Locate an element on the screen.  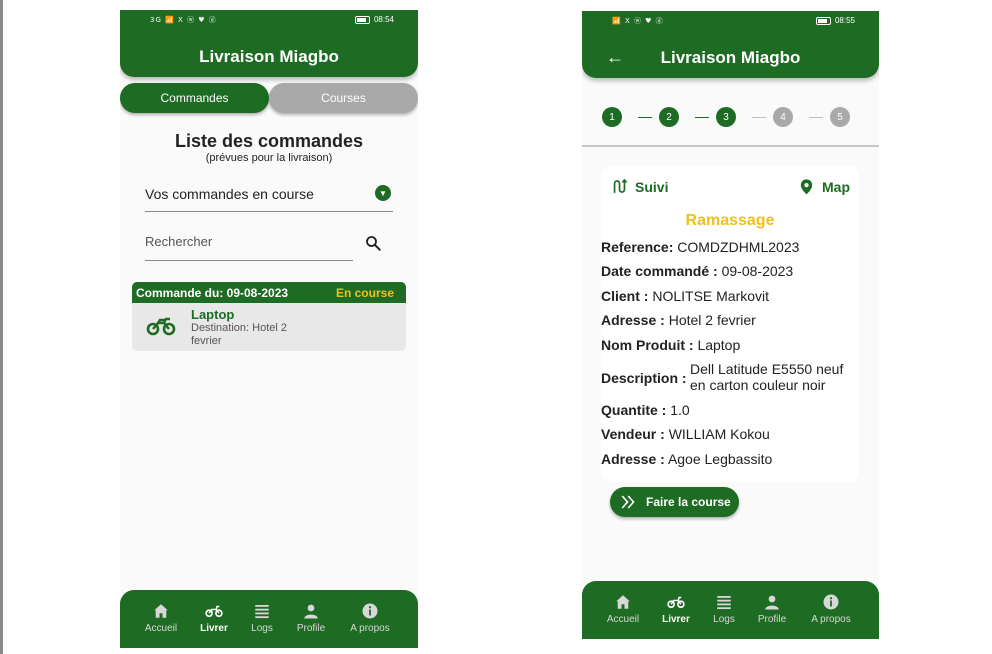
order-card-header: Commande du: 09-08-2023 En course is located at coordinates (269, 292).